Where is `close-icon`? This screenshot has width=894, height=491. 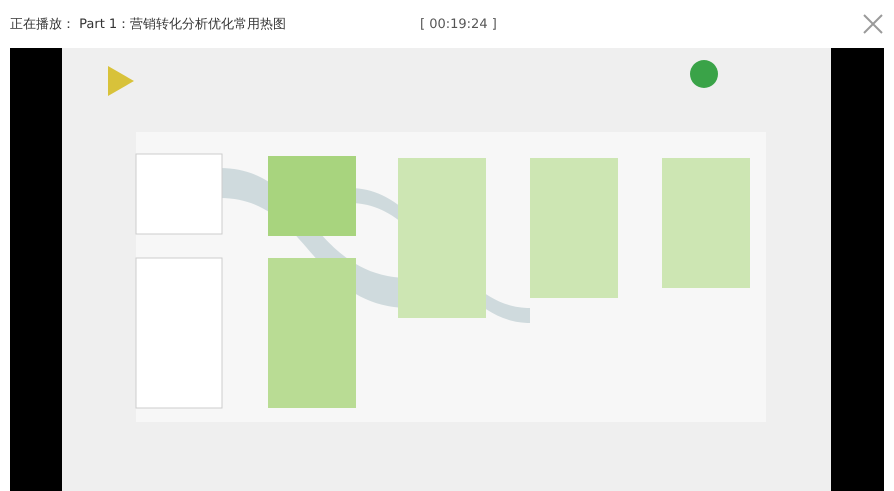
close-icon is located at coordinates (873, 24).